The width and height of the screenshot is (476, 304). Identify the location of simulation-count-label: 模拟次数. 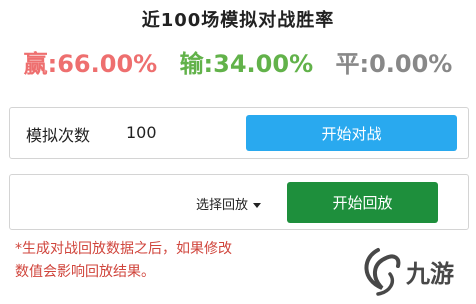
(58, 135).